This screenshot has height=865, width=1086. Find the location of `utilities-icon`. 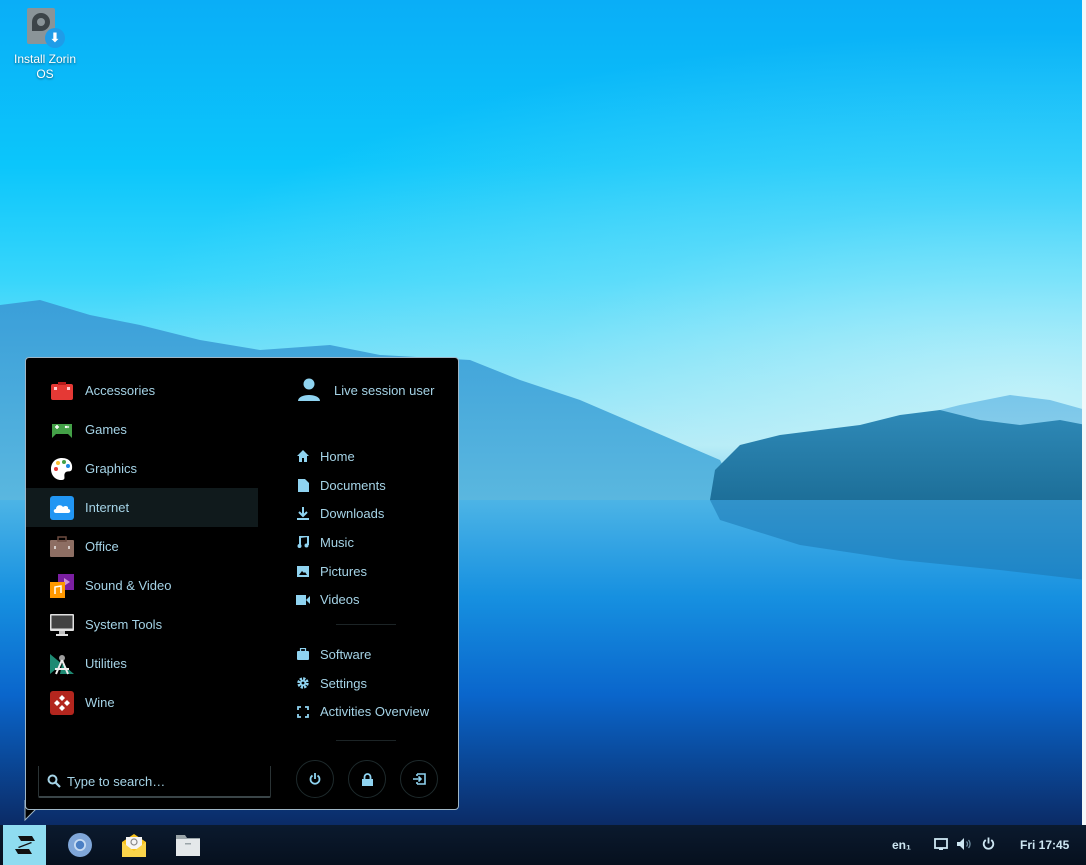

utilities-icon is located at coordinates (62, 663).